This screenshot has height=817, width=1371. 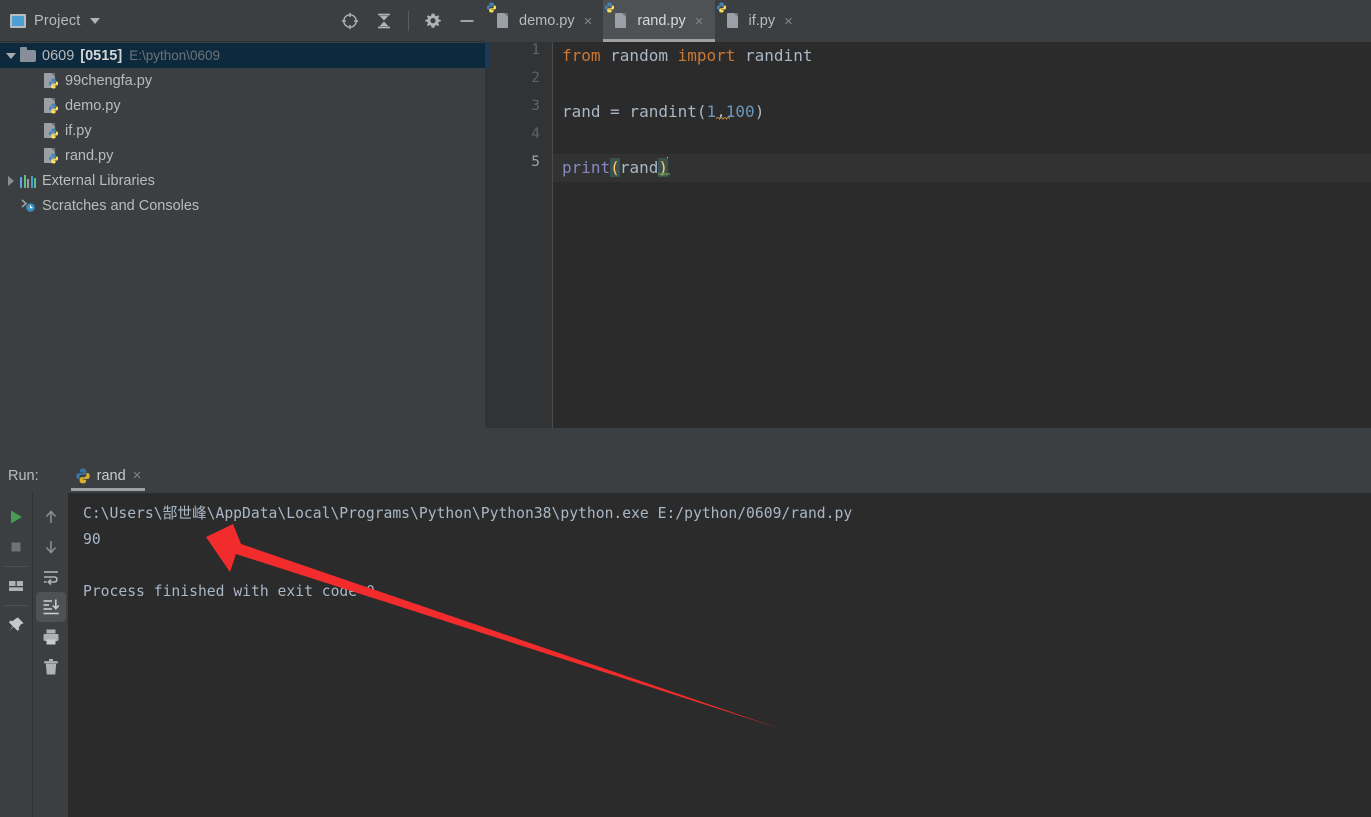 What do you see at coordinates (98, 180) in the screenshot?
I see `tree-label-external-libraries: External Libraries` at bounding box center [98, 180].